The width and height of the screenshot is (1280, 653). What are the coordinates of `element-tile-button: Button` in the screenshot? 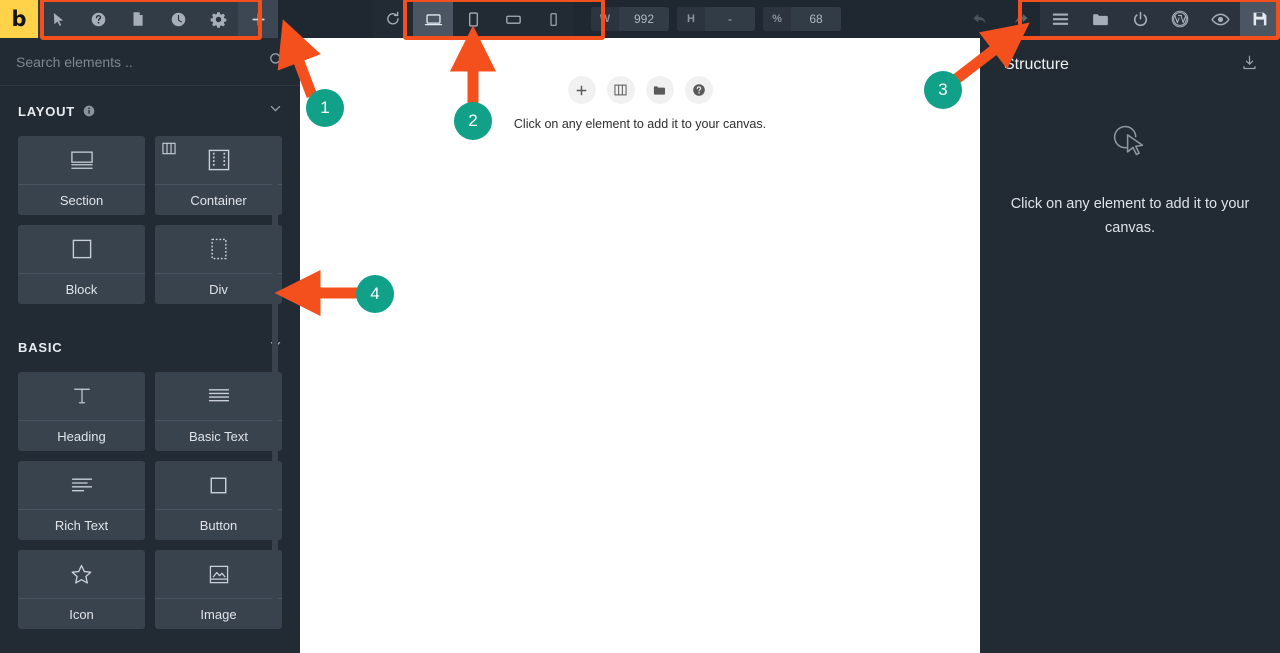 It's located at (218, 500).